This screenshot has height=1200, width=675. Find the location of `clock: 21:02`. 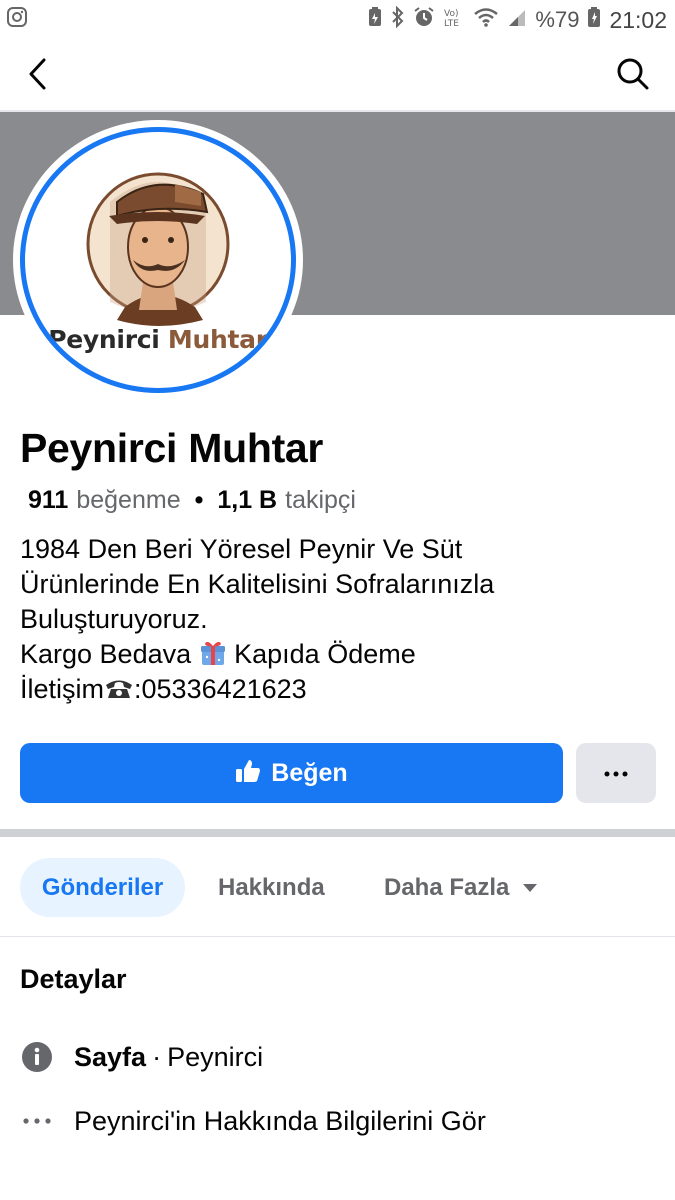

clock: 21:02 is located at coordinates (638, 19).